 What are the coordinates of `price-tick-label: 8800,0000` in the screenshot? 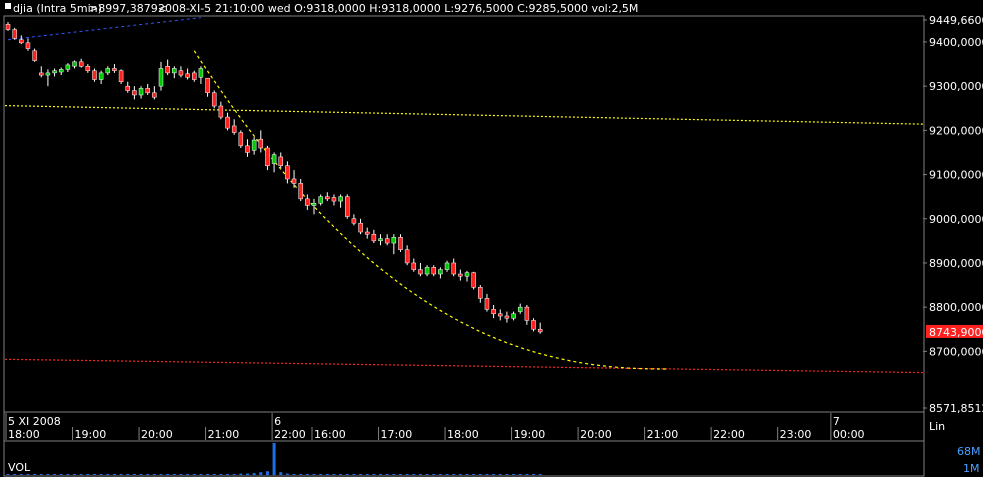 It's located at (956, 307).